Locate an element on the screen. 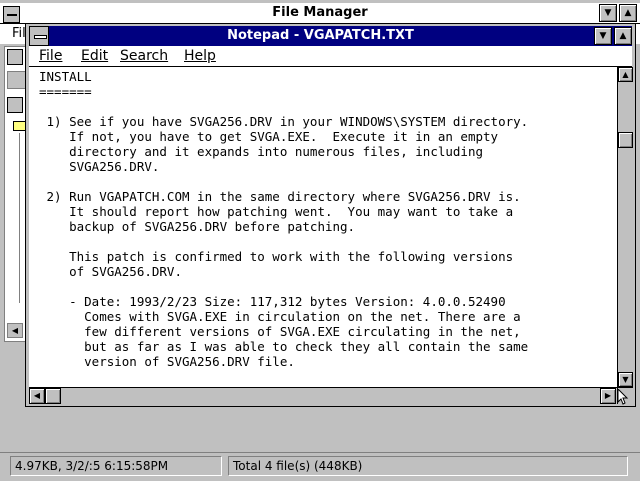  child-system-menu-icon is located at coordinates (15, 57).